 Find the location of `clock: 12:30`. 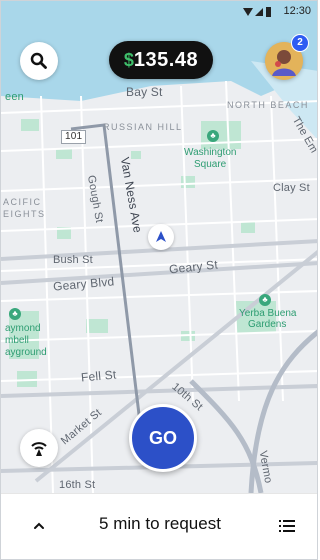

clock: 12:30 is located at coordinates (297, 11).